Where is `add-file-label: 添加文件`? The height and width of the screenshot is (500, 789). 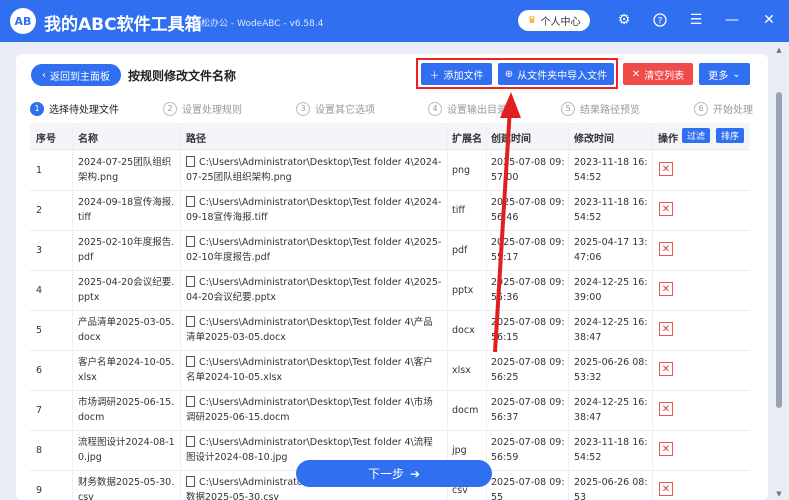 add-file-label: 添加文件 is located at coordinates (463, 76).